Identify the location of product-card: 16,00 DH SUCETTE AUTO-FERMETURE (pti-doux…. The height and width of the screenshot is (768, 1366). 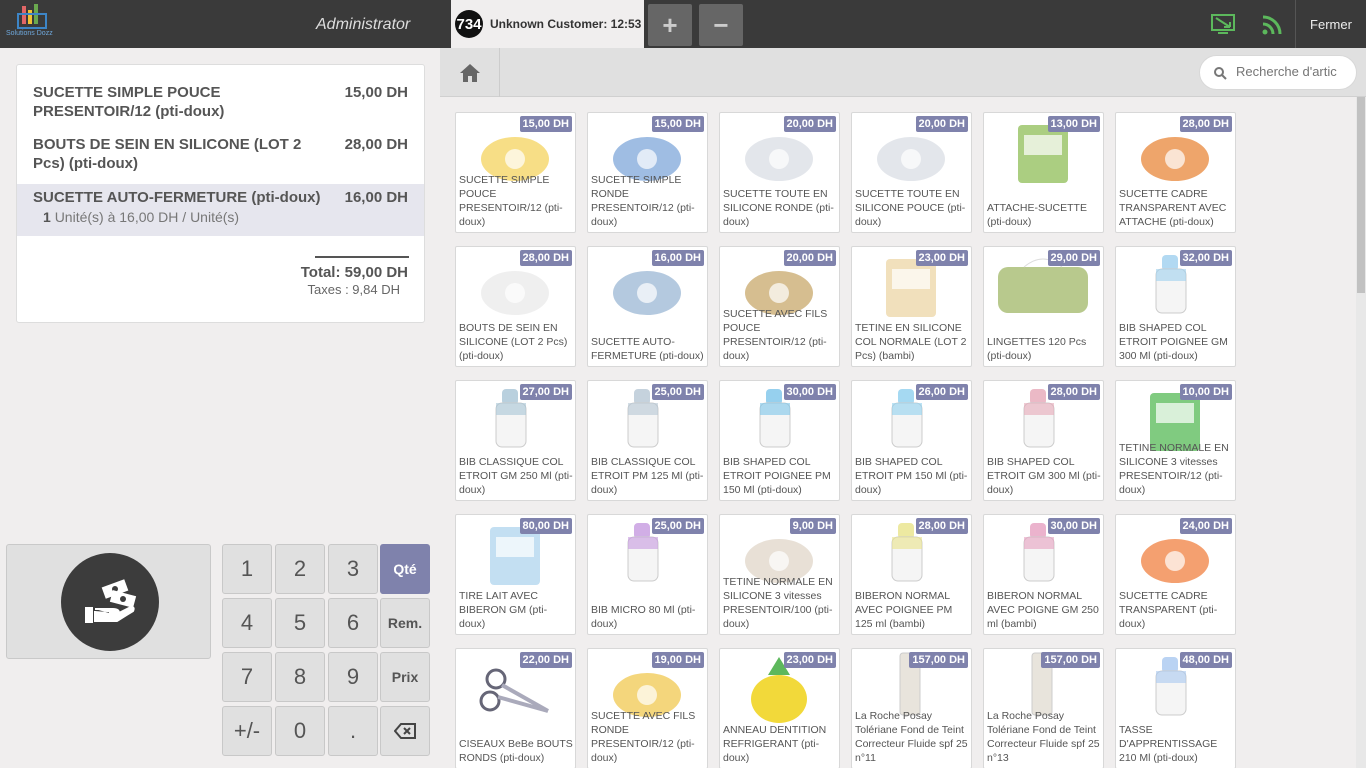
(647, 306).